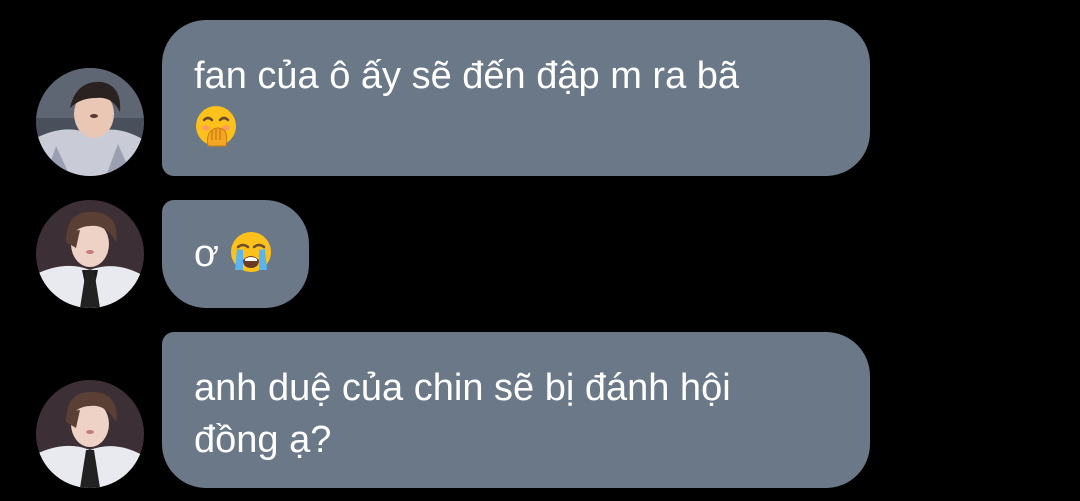 The height and width of the screenshot is (501, 1080). What do you see at coordinates (216, 126) in the screenshot?
I see `hand-over-mouth-emoji` at bounding box center [216, 126].